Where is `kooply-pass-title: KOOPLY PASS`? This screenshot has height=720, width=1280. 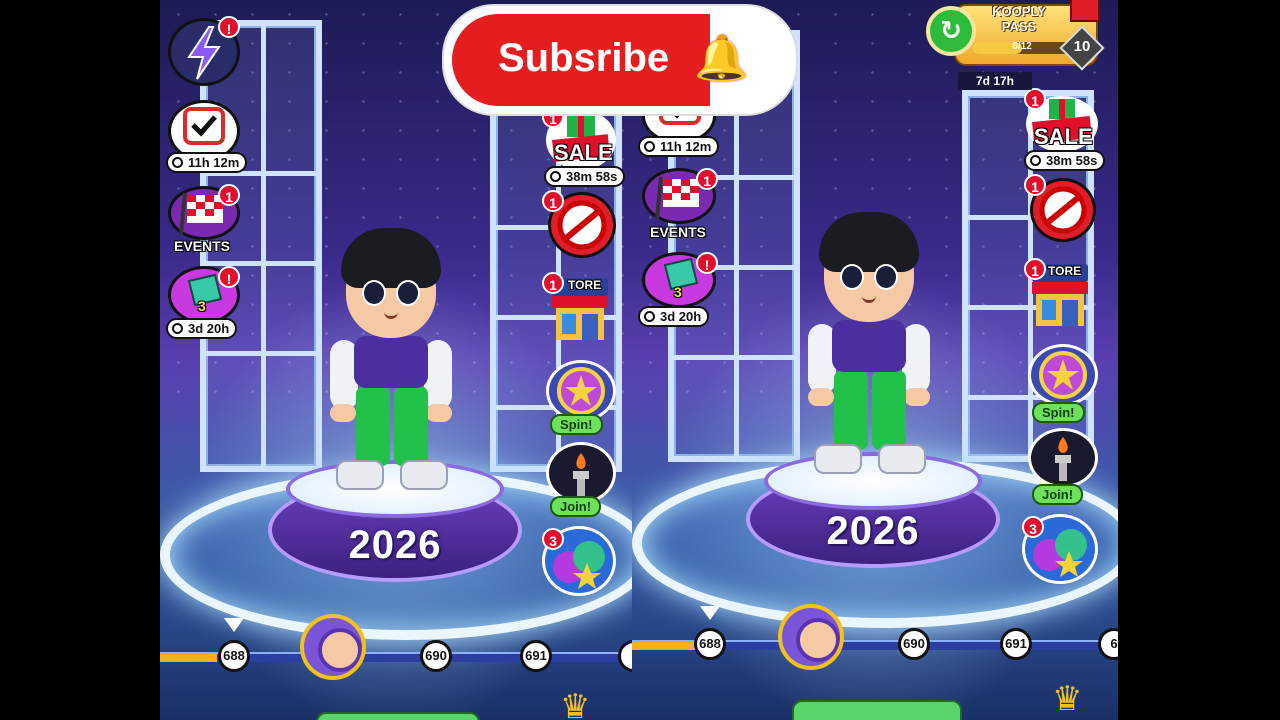
kooply-pass-title: KOOPLY PASS is located at coordinates (1019, 19).